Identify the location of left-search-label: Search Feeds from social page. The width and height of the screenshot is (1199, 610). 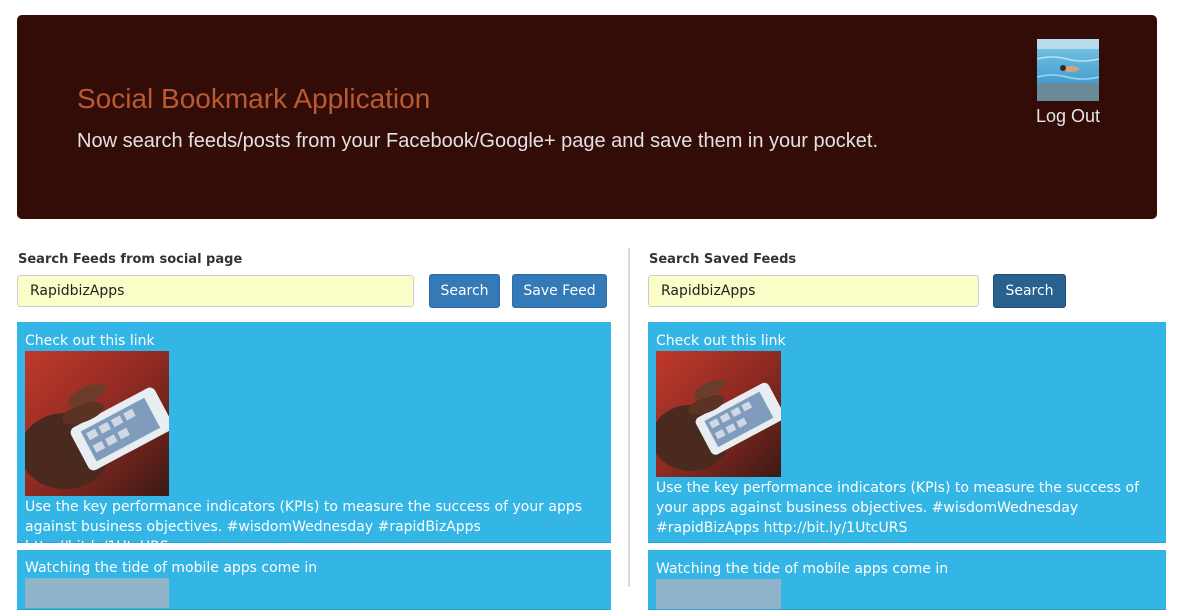
(130, 259).